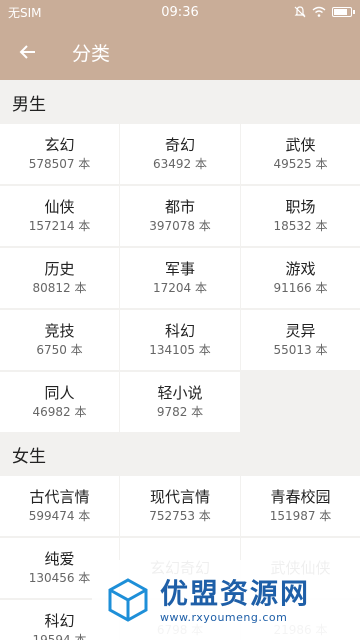 The image size is (360, 640). Describe the element at coordinates (300, 516) in the screenshot. I see `category-count: 151987 本` at that location.